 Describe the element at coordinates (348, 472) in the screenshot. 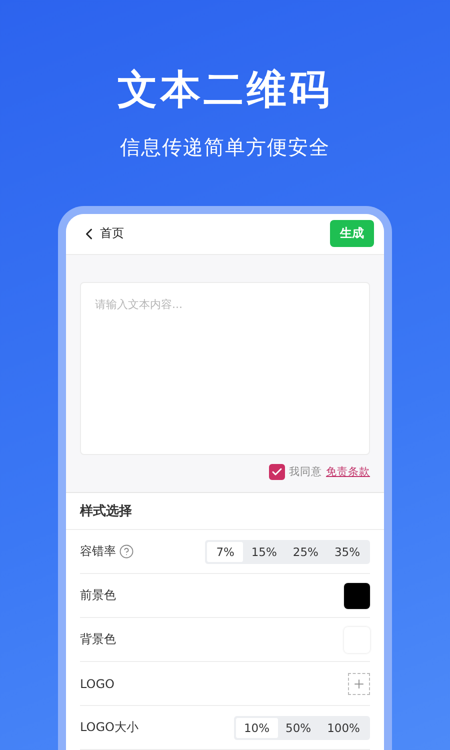

I see `terms-link: 免责条款` at that location.